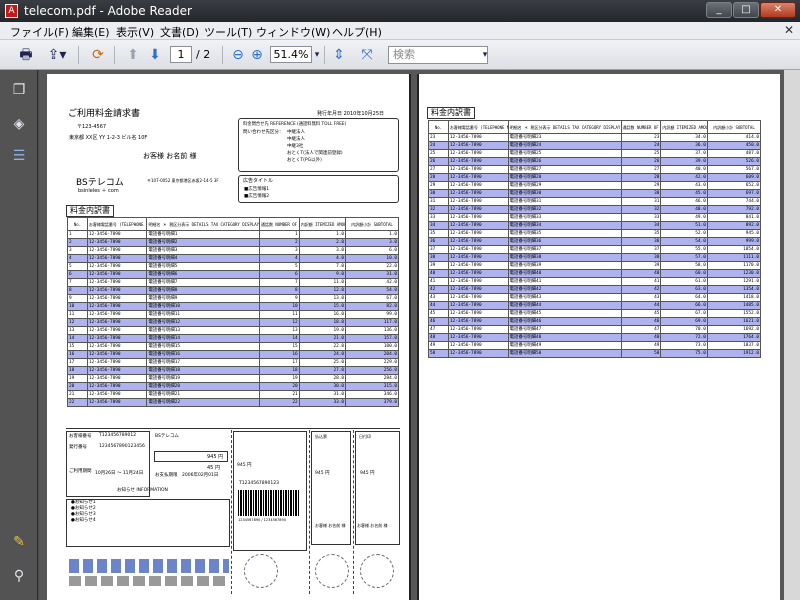 This screenshot has width=800, height=600. What do you see at coordinates (746, 10) in the screenshot?
I see `maximize-button: □` at bounding box center [746, 10].